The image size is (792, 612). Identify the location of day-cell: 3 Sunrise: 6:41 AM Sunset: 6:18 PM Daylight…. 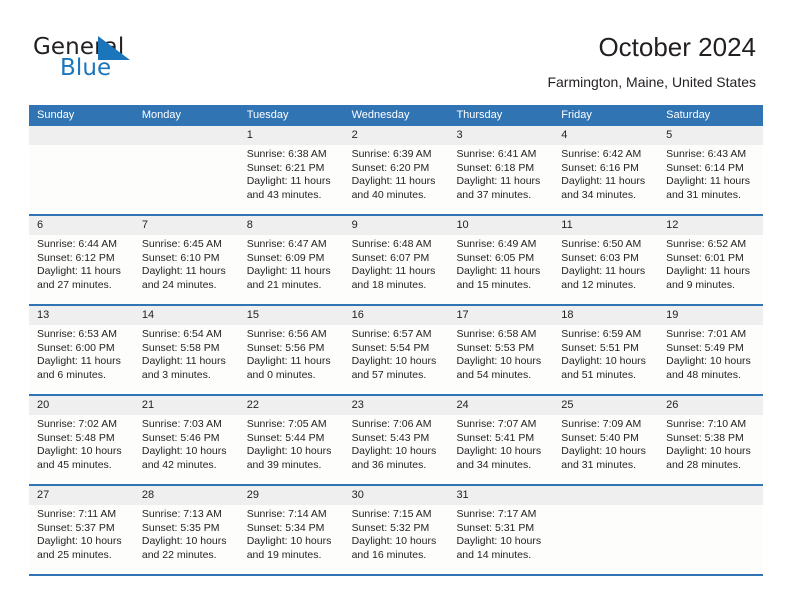
(501, 170).